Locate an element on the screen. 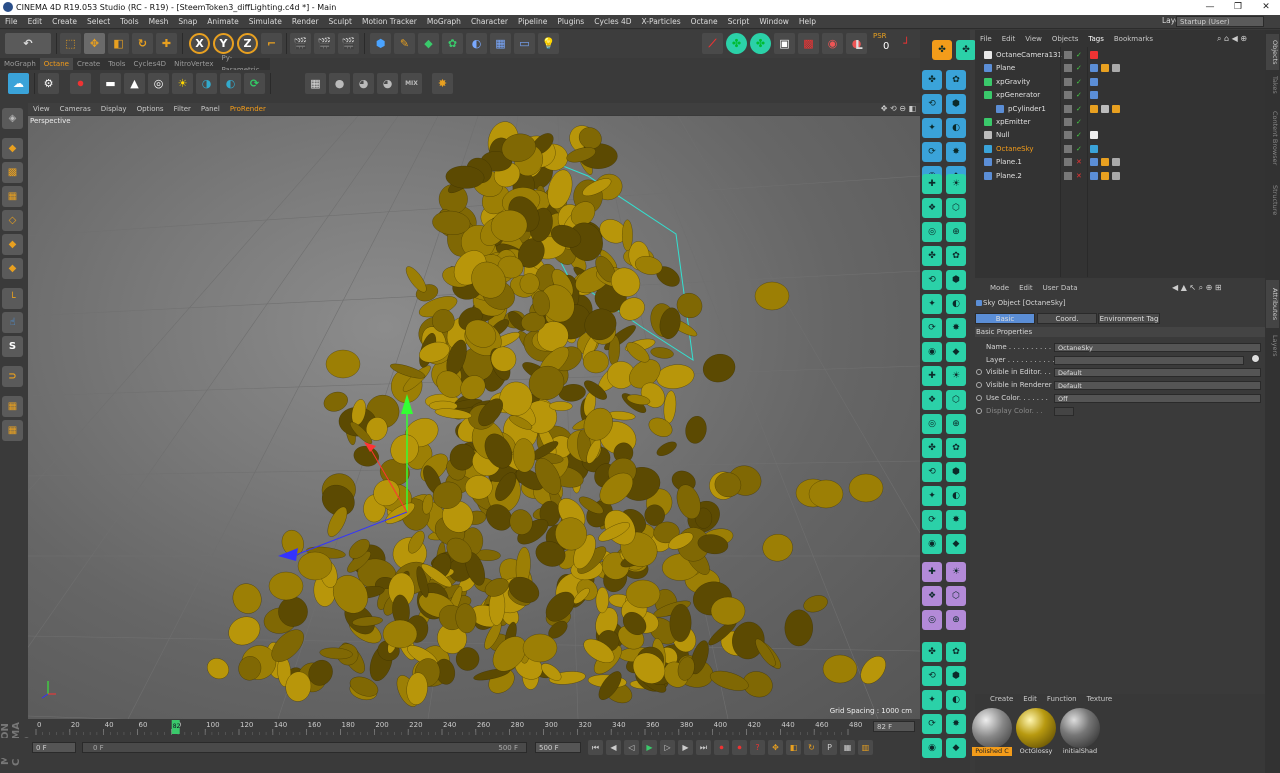 The width and height of the screenshot is (1280, 773). record-keys-button: ⏺ is located at coordinates (721, 747).